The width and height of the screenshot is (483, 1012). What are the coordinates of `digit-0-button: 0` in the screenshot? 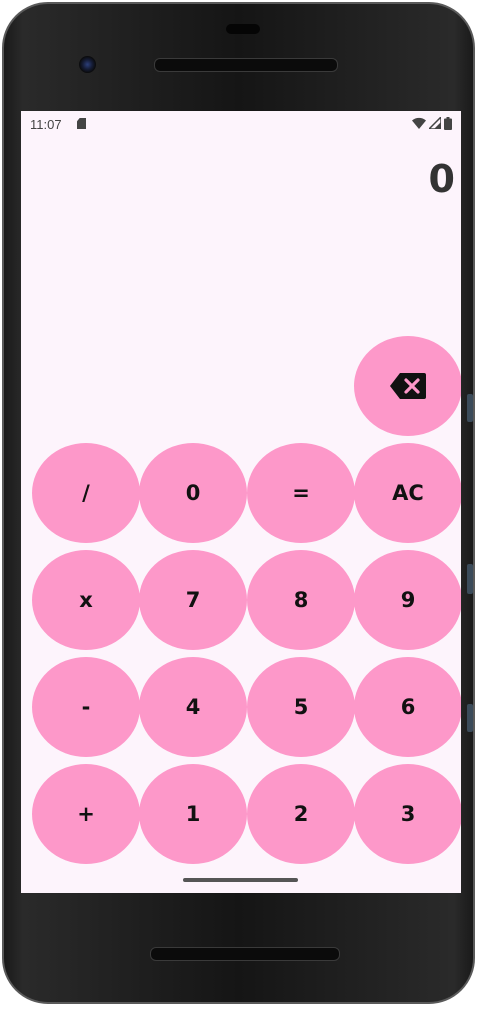 It's located at (193, 493).